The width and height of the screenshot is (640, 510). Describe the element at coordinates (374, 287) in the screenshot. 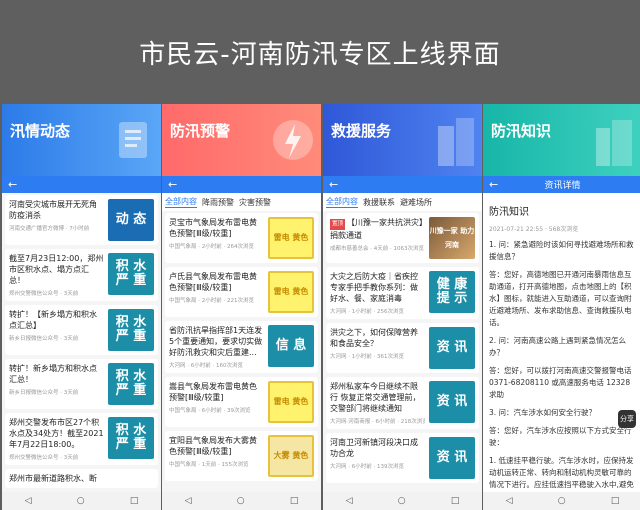

I see `item-title: 大灾之后防大疫｜省疾控专家手把手教你系列：做好水、餐、家庭消毒` at that location.